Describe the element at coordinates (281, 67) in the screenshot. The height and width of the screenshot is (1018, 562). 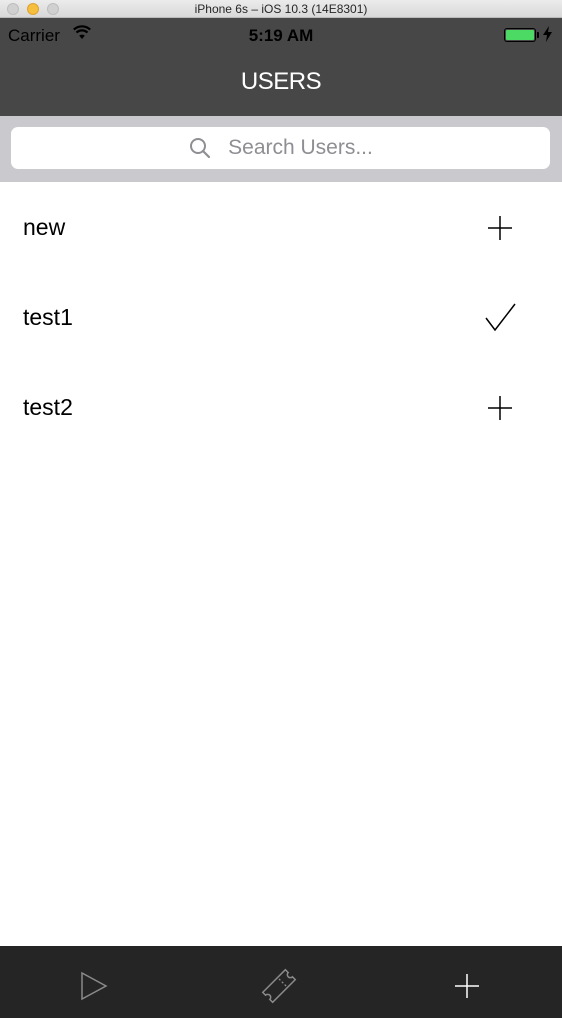
I see `navigation-bar: Carrier 5:19 AM USERS` at that location.